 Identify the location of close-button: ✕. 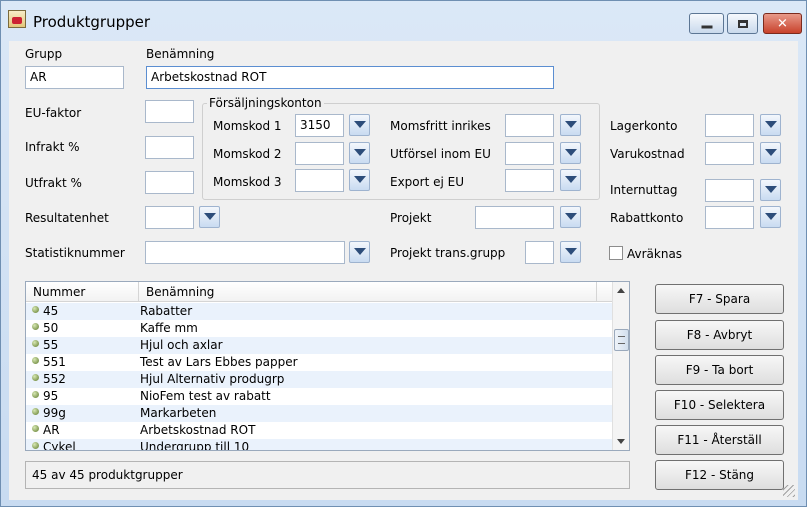
(782, 23).